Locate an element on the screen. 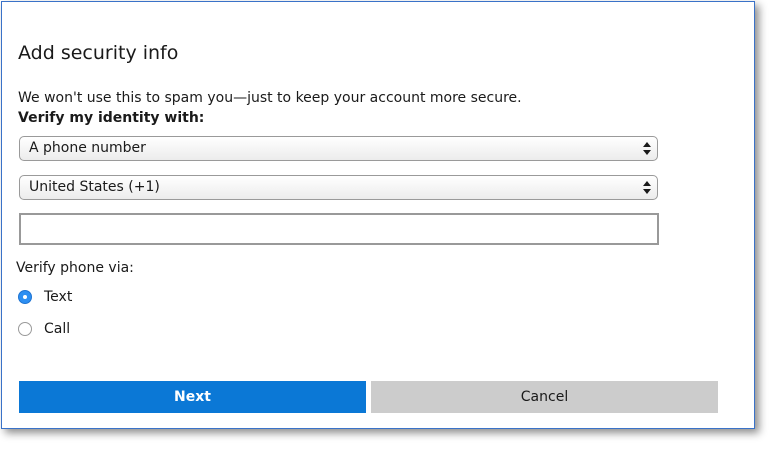 The image size is (780, 455). cancel-button: Cancel is located at coordinates (544, 397).